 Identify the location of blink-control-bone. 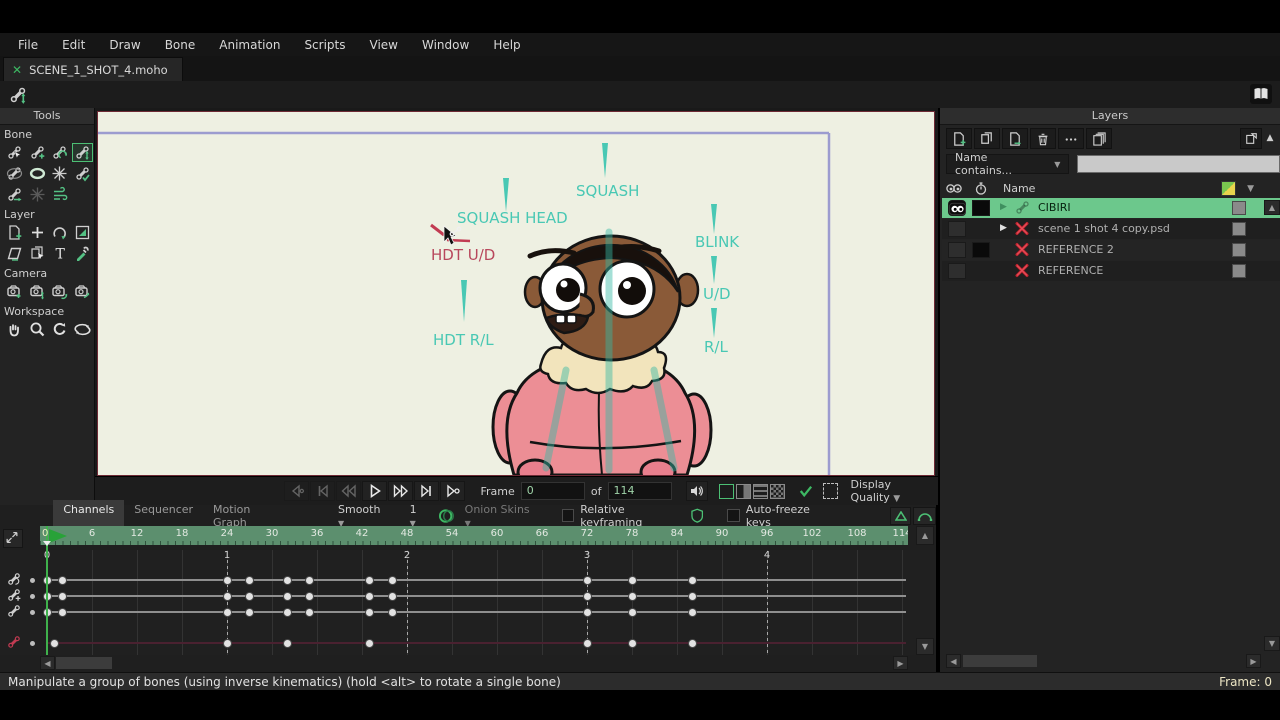
(714, 219).